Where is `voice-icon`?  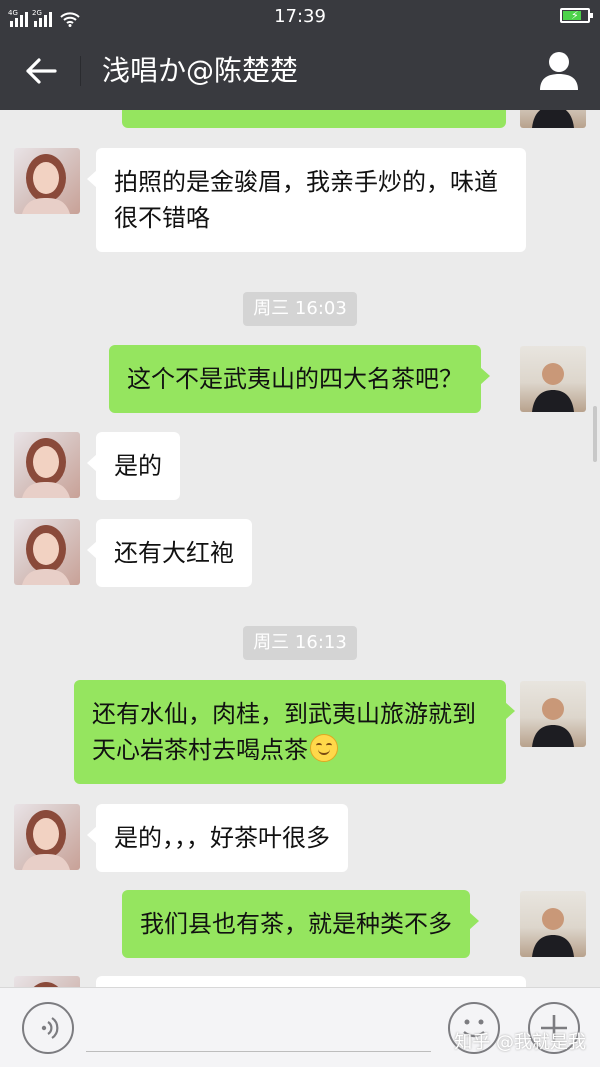
voice-icon is located at coordinates (50, 1028).